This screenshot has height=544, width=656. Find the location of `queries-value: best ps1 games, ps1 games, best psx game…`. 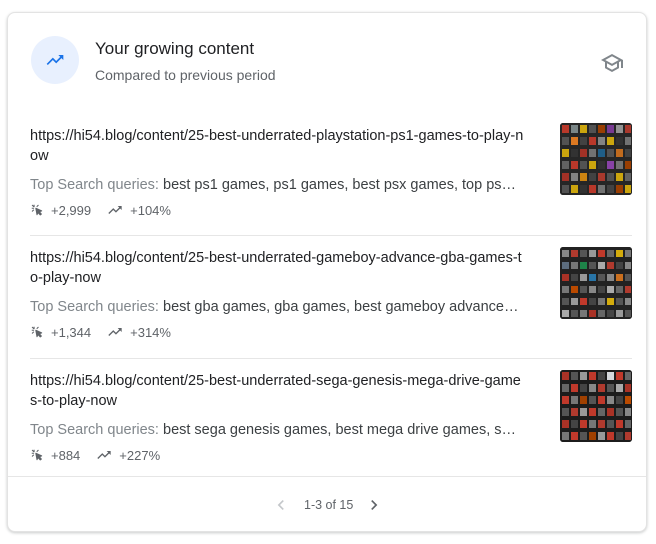

queries-value: best ps1 games, ps1 games, best psx game… is located at coordinates (342, 185).